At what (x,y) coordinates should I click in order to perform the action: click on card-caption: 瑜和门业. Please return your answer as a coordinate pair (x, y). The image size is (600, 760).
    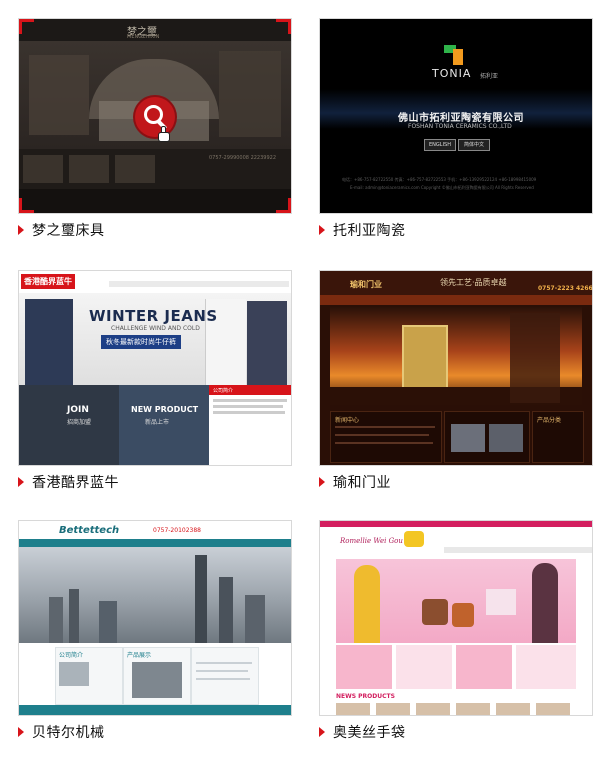
    Looking at the image, I should click on (355, 482).